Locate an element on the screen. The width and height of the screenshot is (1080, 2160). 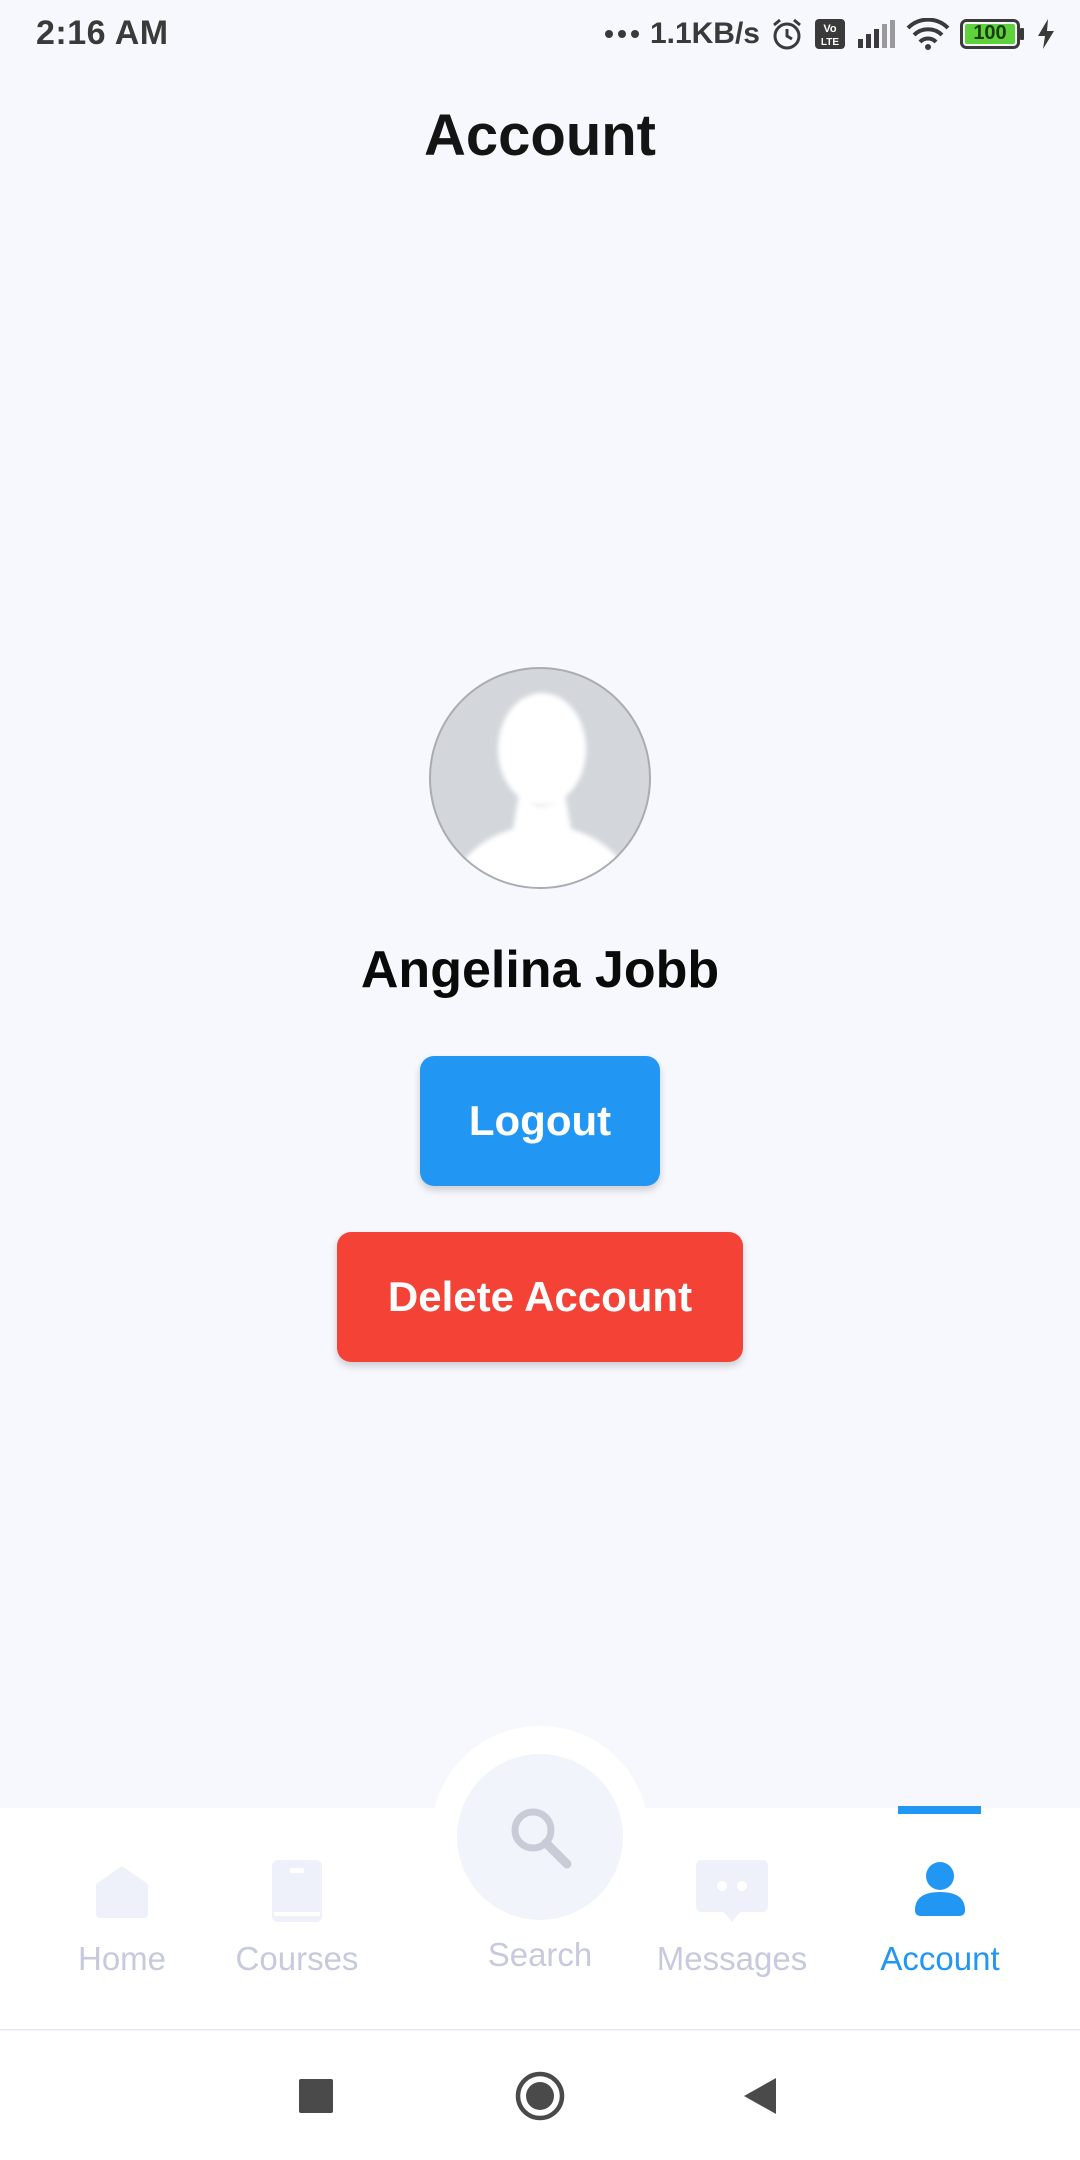
volte-icon: Vo LTE is located at coordinates (830, 34).